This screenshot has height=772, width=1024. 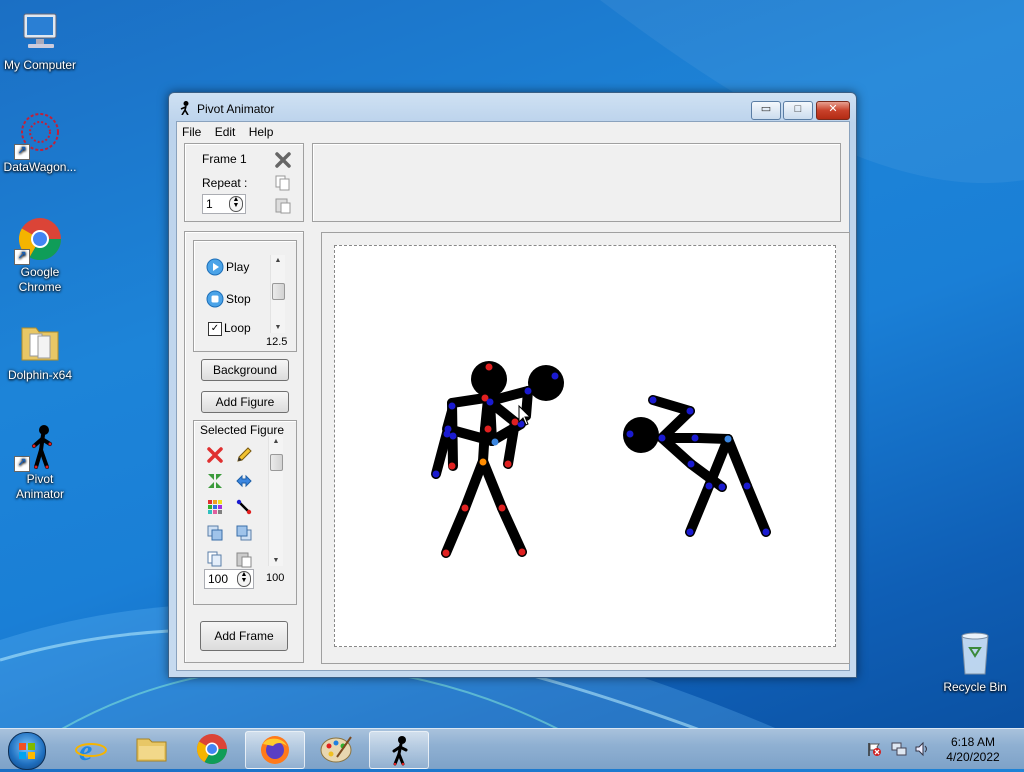 What do you see at coordinates (833, 110) in the screenshot?
I see `close-button: ✕` at bounding box center [833, 110].